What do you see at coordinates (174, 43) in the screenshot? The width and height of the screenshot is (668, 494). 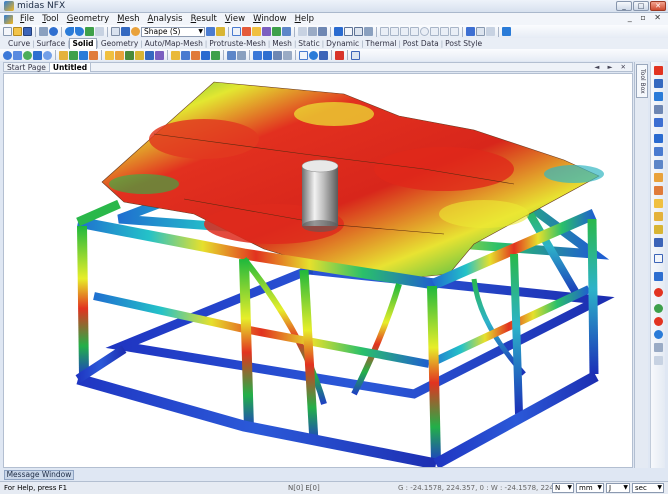 I see `tab-auto-map-mesh: Auto/Map-Mesh` at bounding box center [174, 43].